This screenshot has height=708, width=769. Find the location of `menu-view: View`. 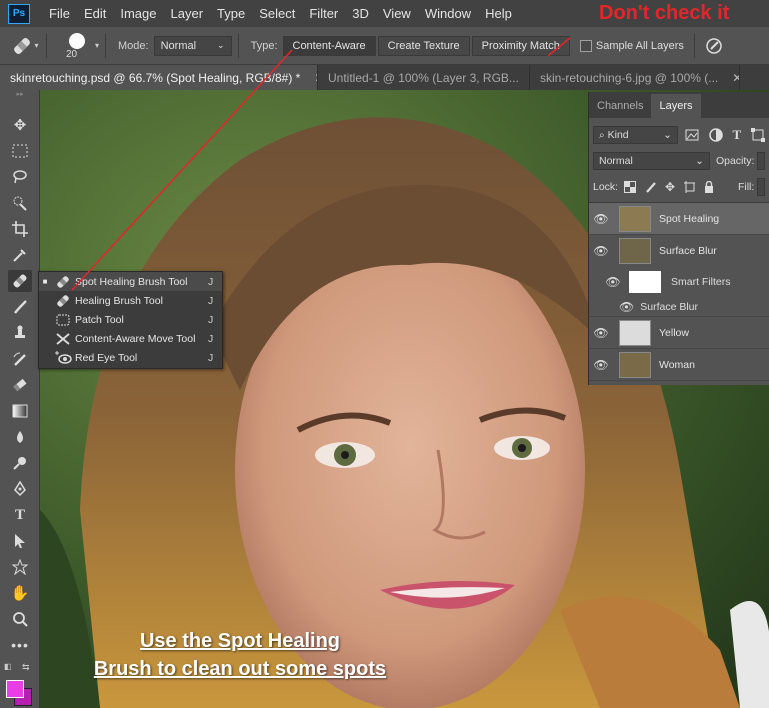

menu-view: View is located at coordinates (397, 13).